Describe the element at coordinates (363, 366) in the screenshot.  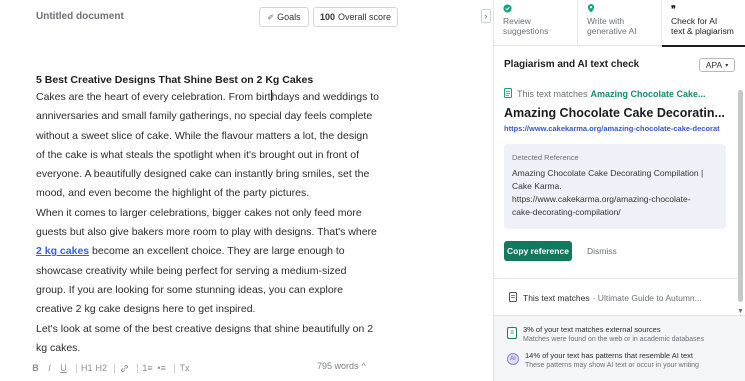
I see `chevron-up-icon: ^` at that location.